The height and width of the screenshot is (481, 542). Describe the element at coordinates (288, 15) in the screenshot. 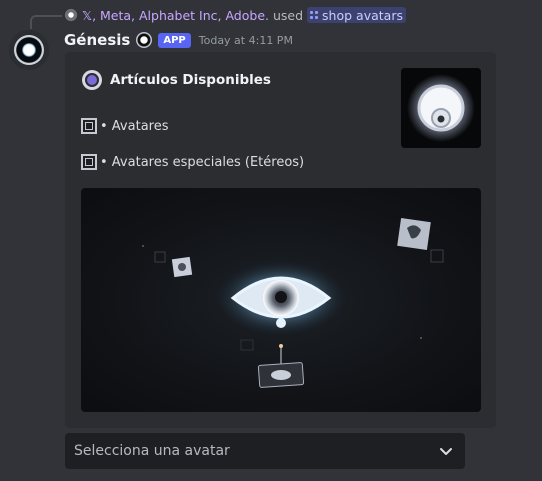

I see `reply-used-label: used` at that location.